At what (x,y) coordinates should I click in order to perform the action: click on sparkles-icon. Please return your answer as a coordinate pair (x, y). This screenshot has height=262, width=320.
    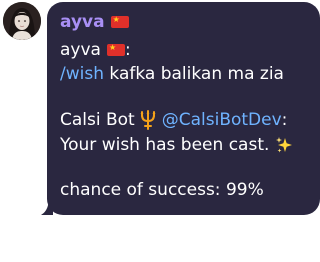
    Looking at the image, I should click on (284, 145).